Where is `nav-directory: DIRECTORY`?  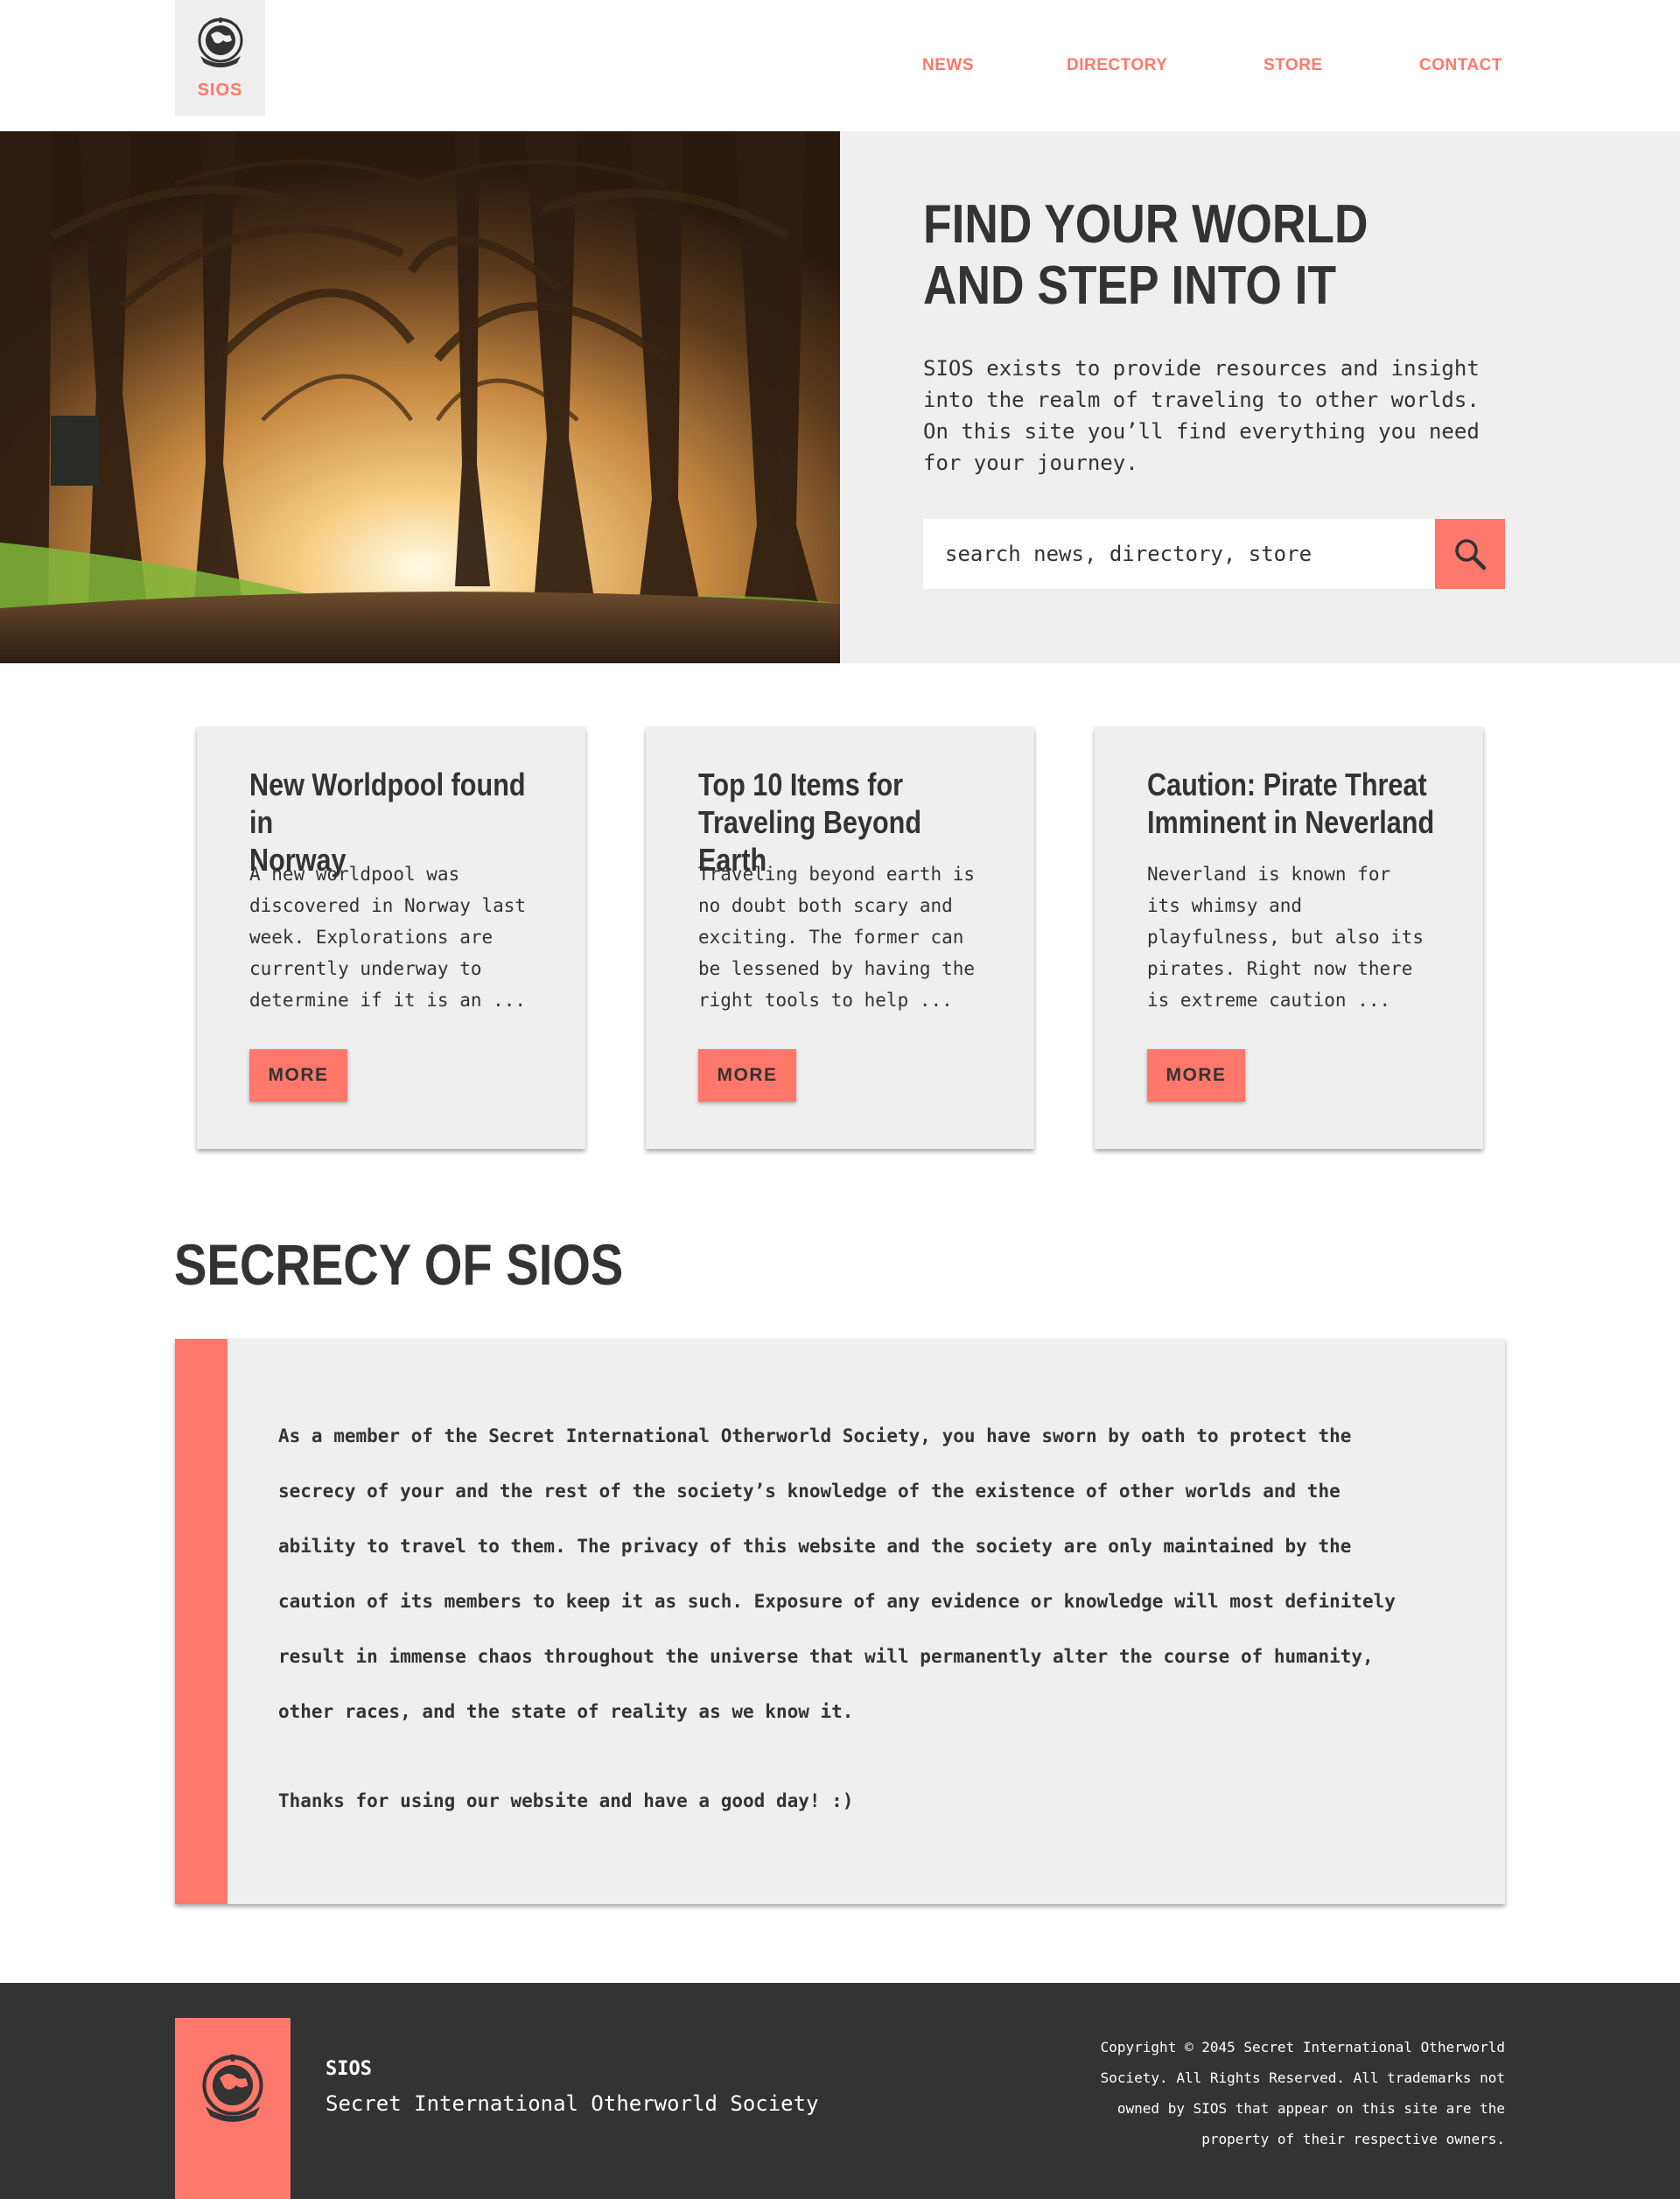 nav-directory: DIRECTORY is located at coordinates (1117, 65).